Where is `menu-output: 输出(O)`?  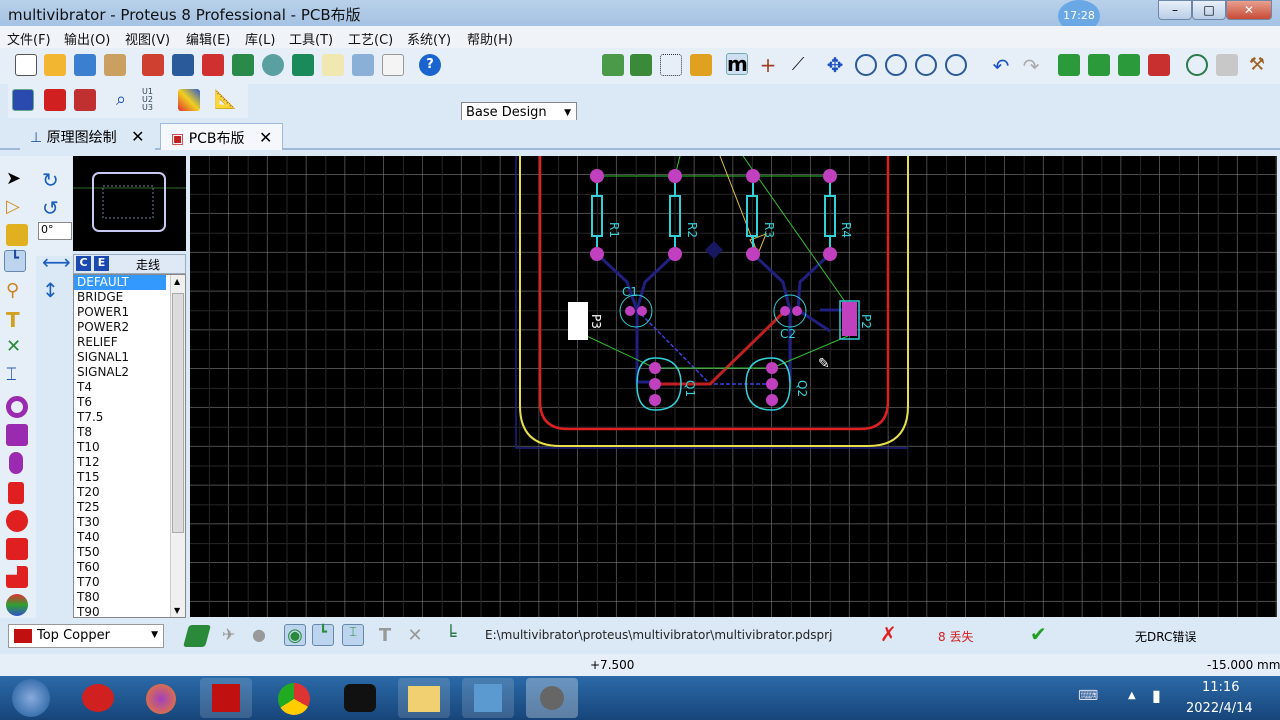
menu-output: 输出(O) is located at coordinates (87, 38).